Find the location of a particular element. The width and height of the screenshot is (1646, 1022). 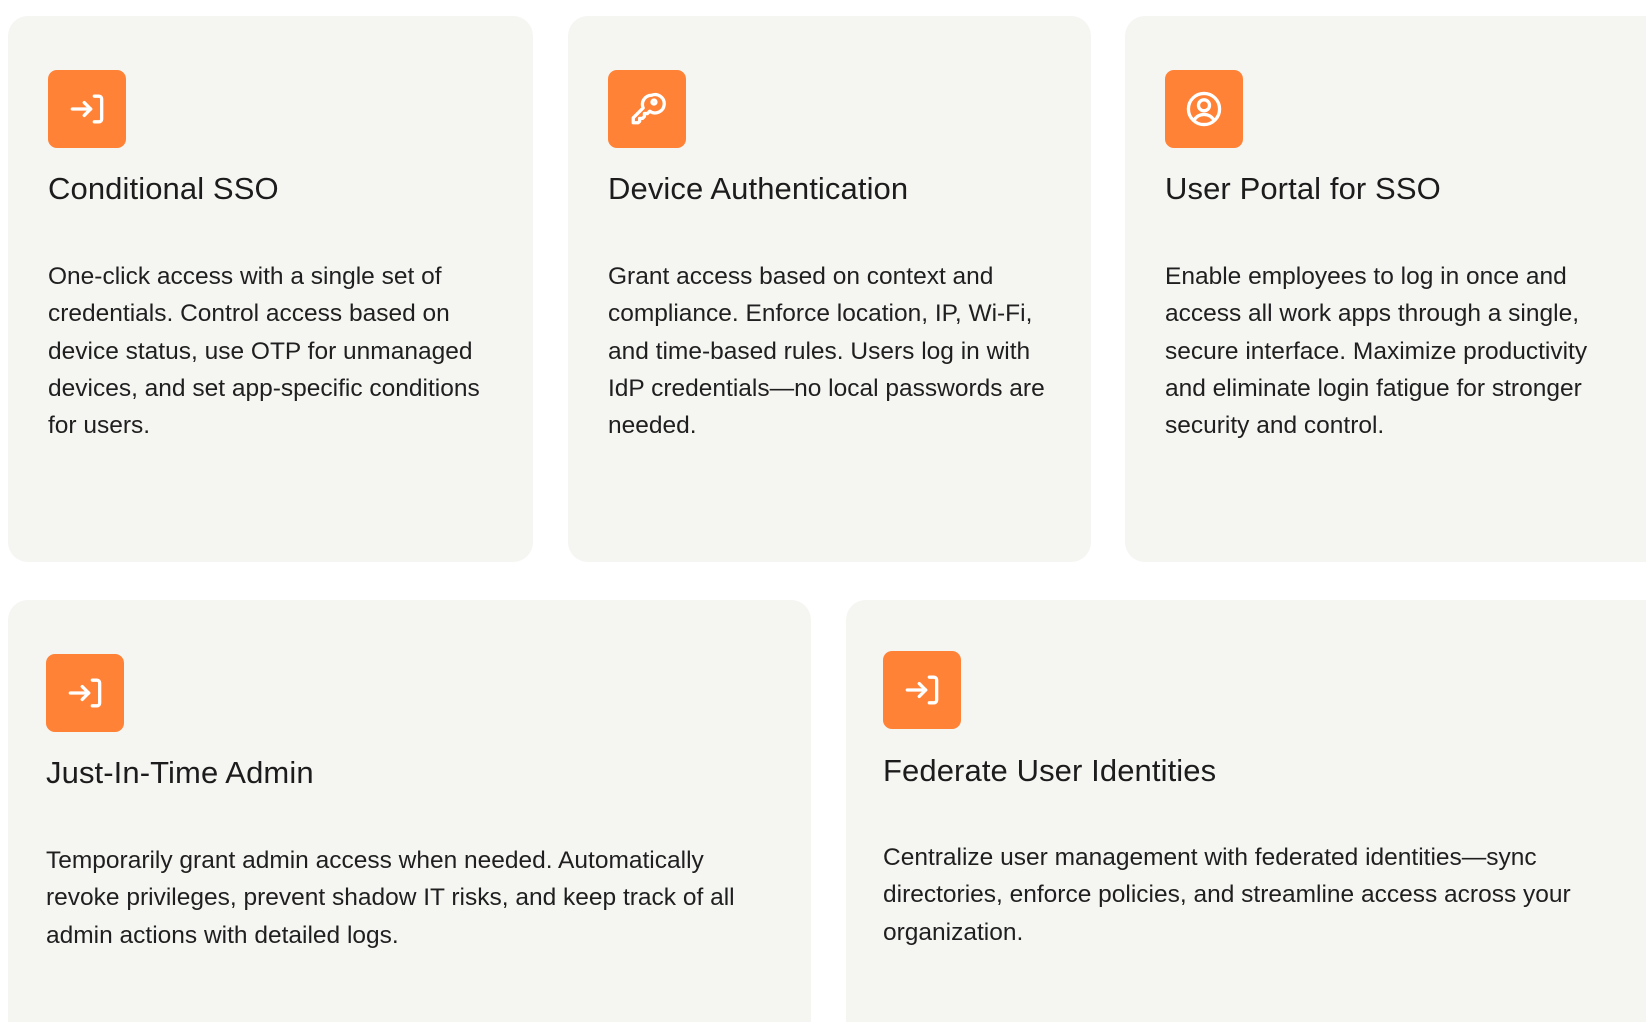

card-title: Conditional SSO is located at coordinates (163, 188).